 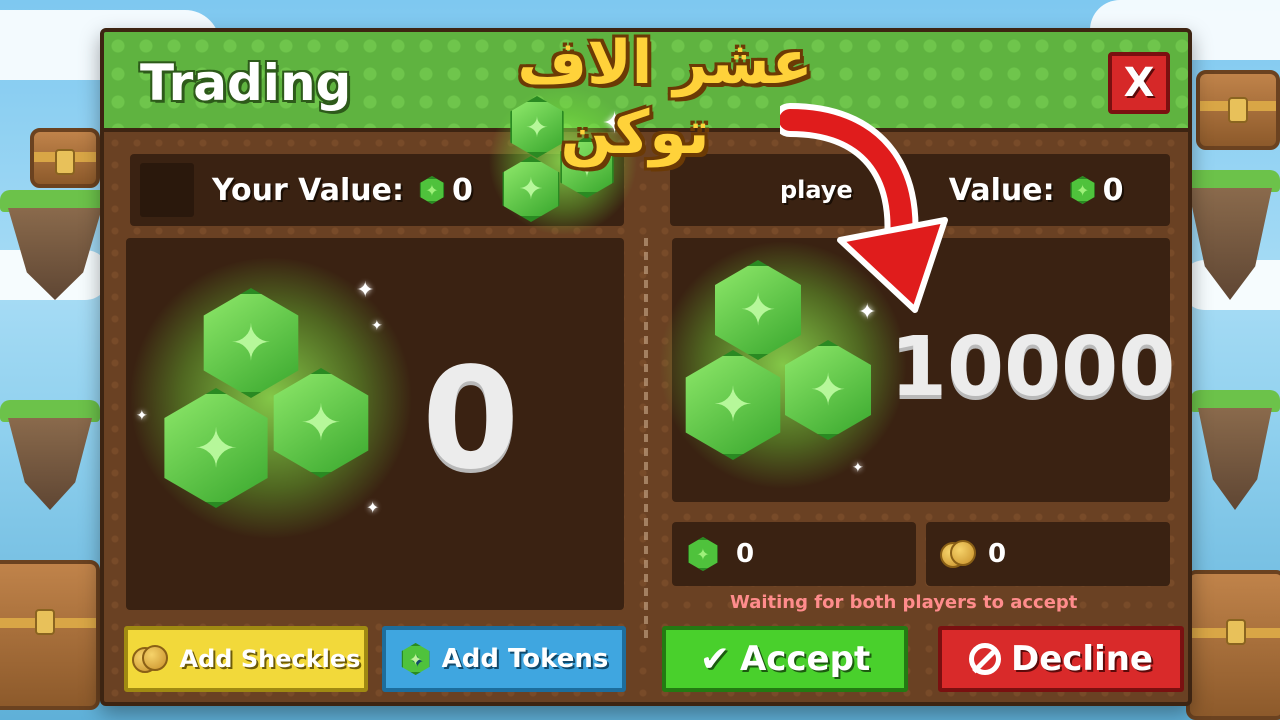 I want to click on add-sheckles-label: Add Sheckles, so click(x=270, y=659).